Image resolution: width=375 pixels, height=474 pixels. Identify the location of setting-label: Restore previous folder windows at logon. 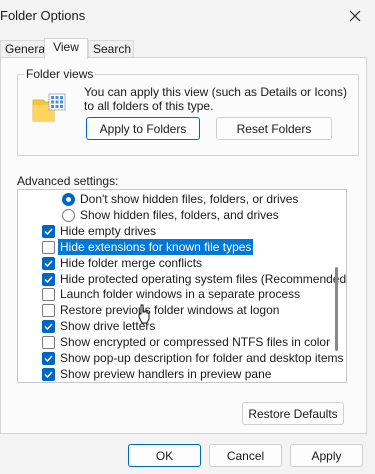
(170, 310).